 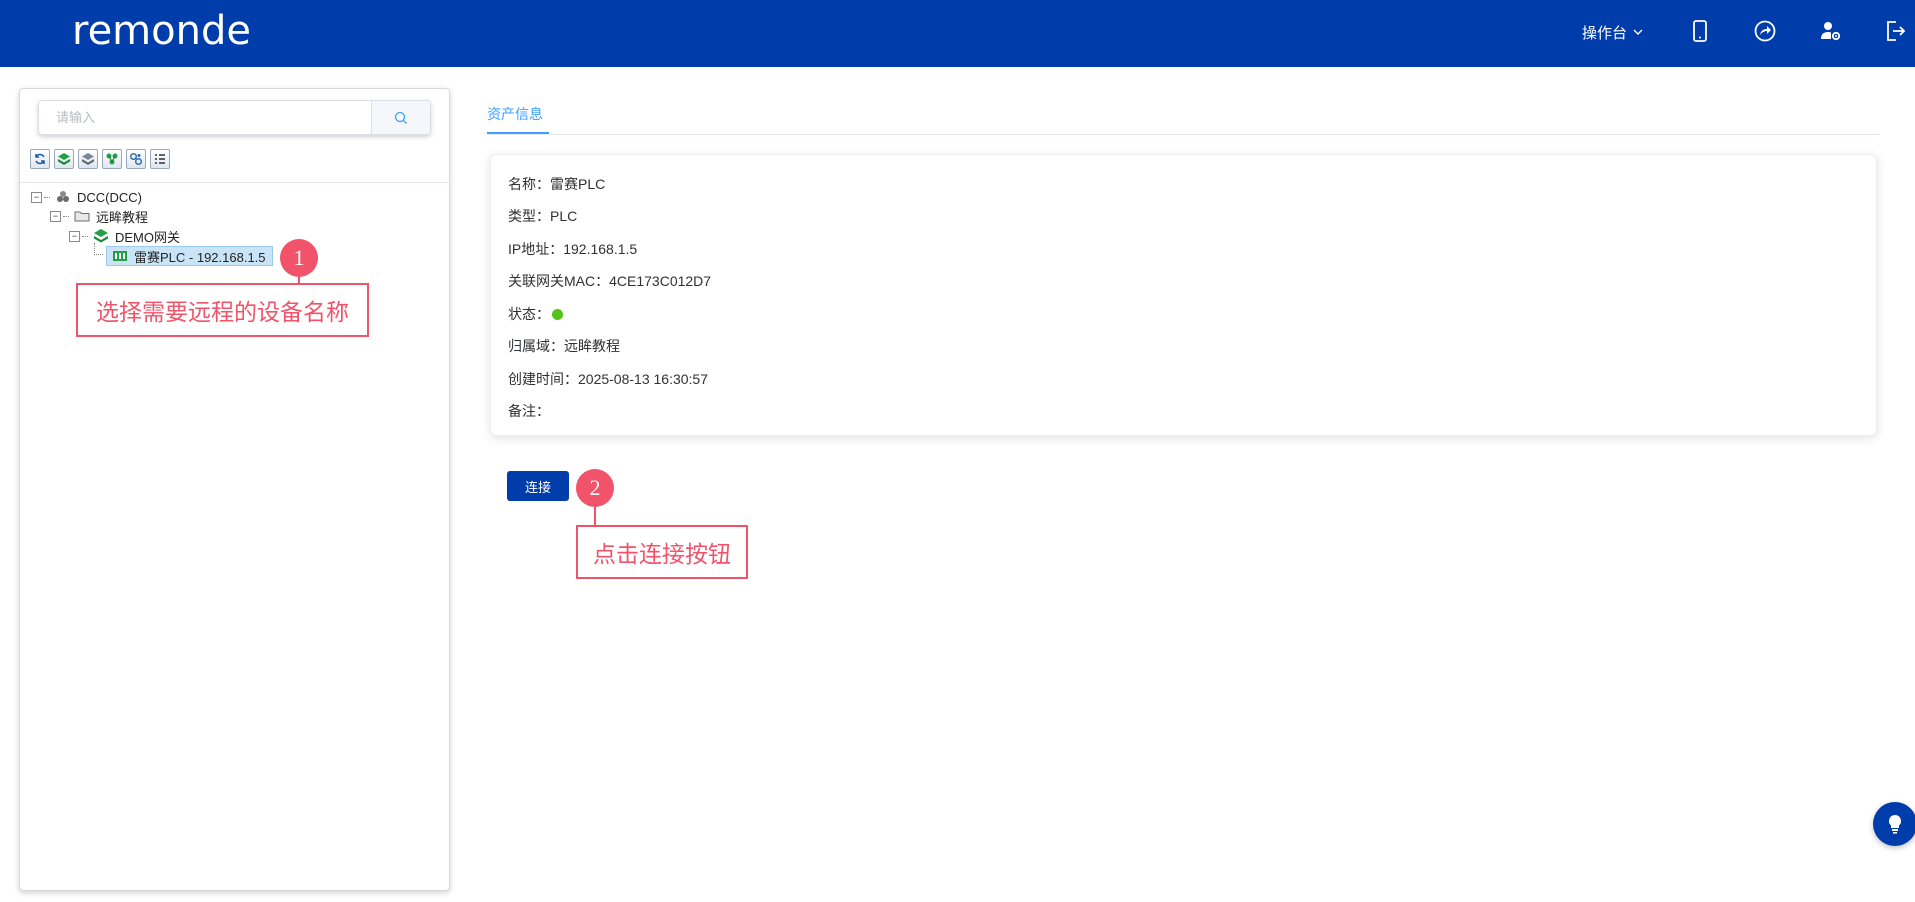 I want to click on info-label: 名称：, so click(x=529, y=184).